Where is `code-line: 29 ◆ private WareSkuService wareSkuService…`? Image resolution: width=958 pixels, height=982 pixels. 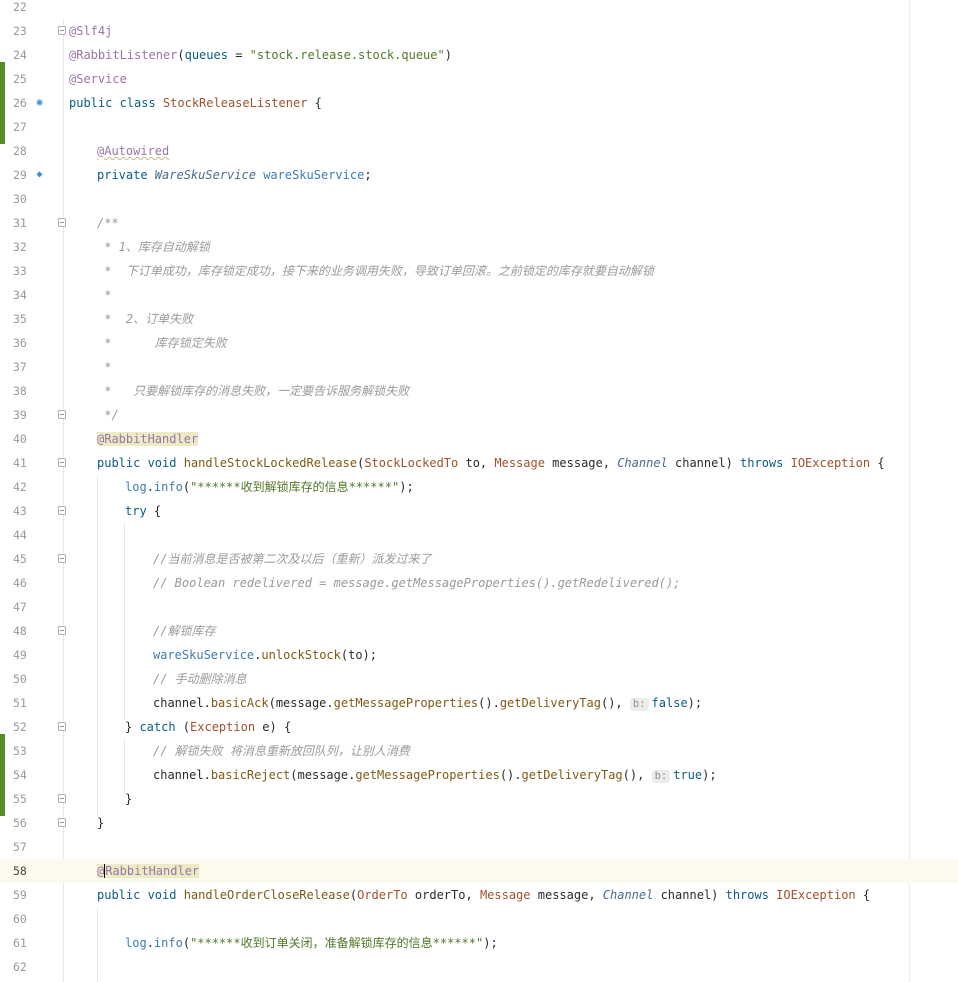 code-line: 29 ◆ private WareSkuService wareSkuService… is located at coordinates (479, 175).